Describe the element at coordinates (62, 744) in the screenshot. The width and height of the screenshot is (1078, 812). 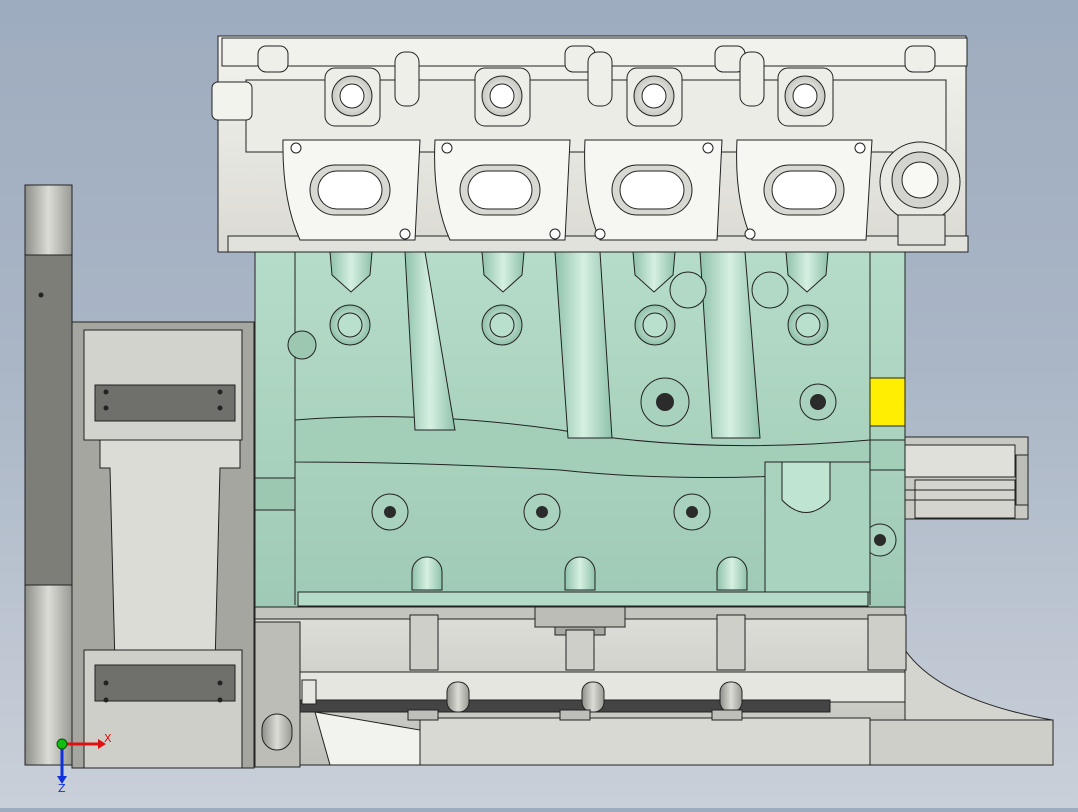
I see `y-axis-dot` at that location.